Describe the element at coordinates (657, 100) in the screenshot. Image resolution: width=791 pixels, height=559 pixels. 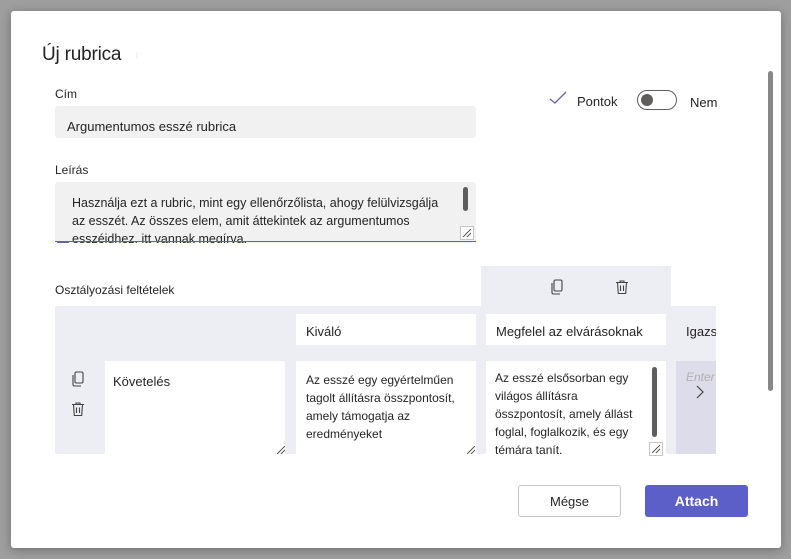
I see `points-toggle` at that location.